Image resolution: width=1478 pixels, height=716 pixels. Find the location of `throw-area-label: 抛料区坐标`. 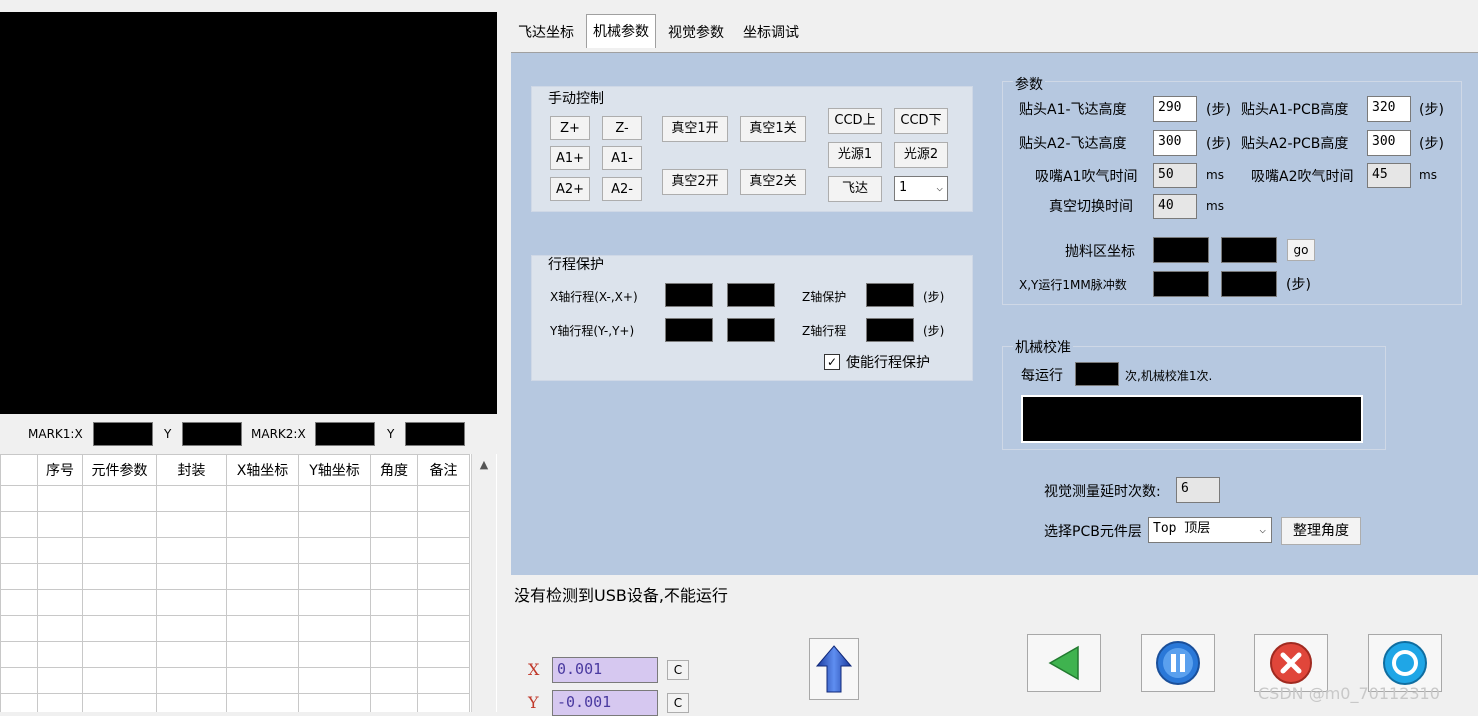

throw-area-label: 抛料区坐标 is located at coordinates (1100, 252).